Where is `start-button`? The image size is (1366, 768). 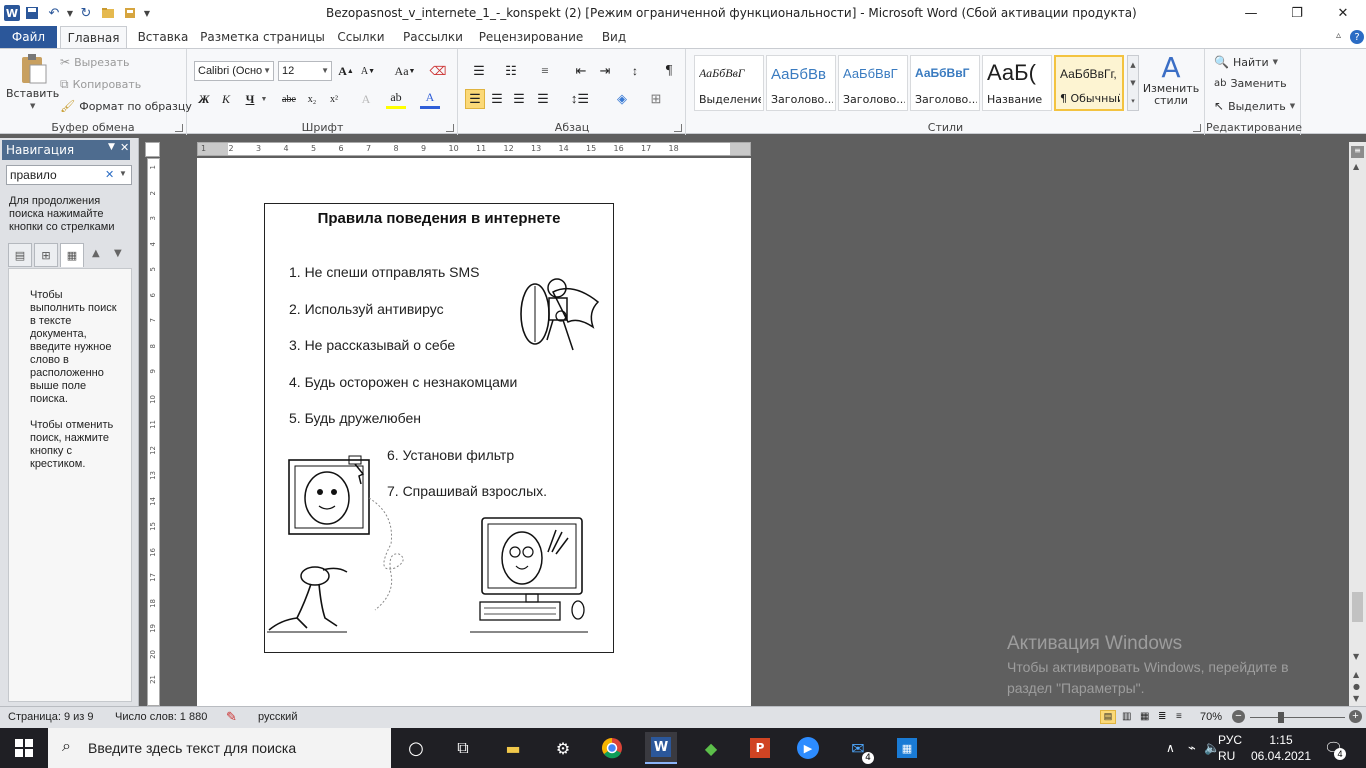
start-button is located at coordinates (24, 748).